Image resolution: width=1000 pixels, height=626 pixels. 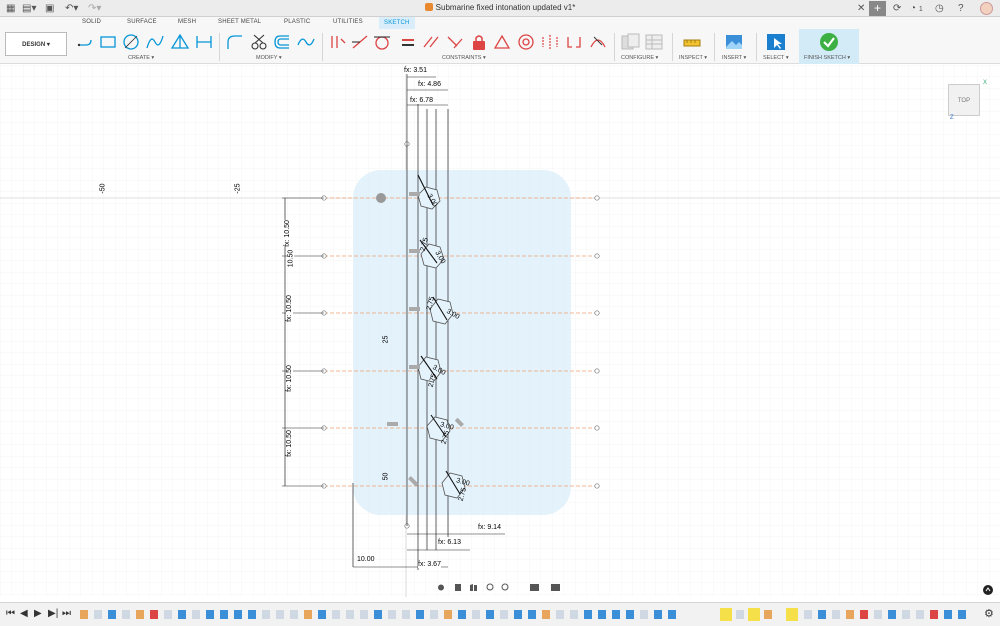 What do you see at coordinates (829, 46) in the screenshot?
I see `finish-sketch-button: FINISH SKETCH ▾` at bounding box center [829, 46].